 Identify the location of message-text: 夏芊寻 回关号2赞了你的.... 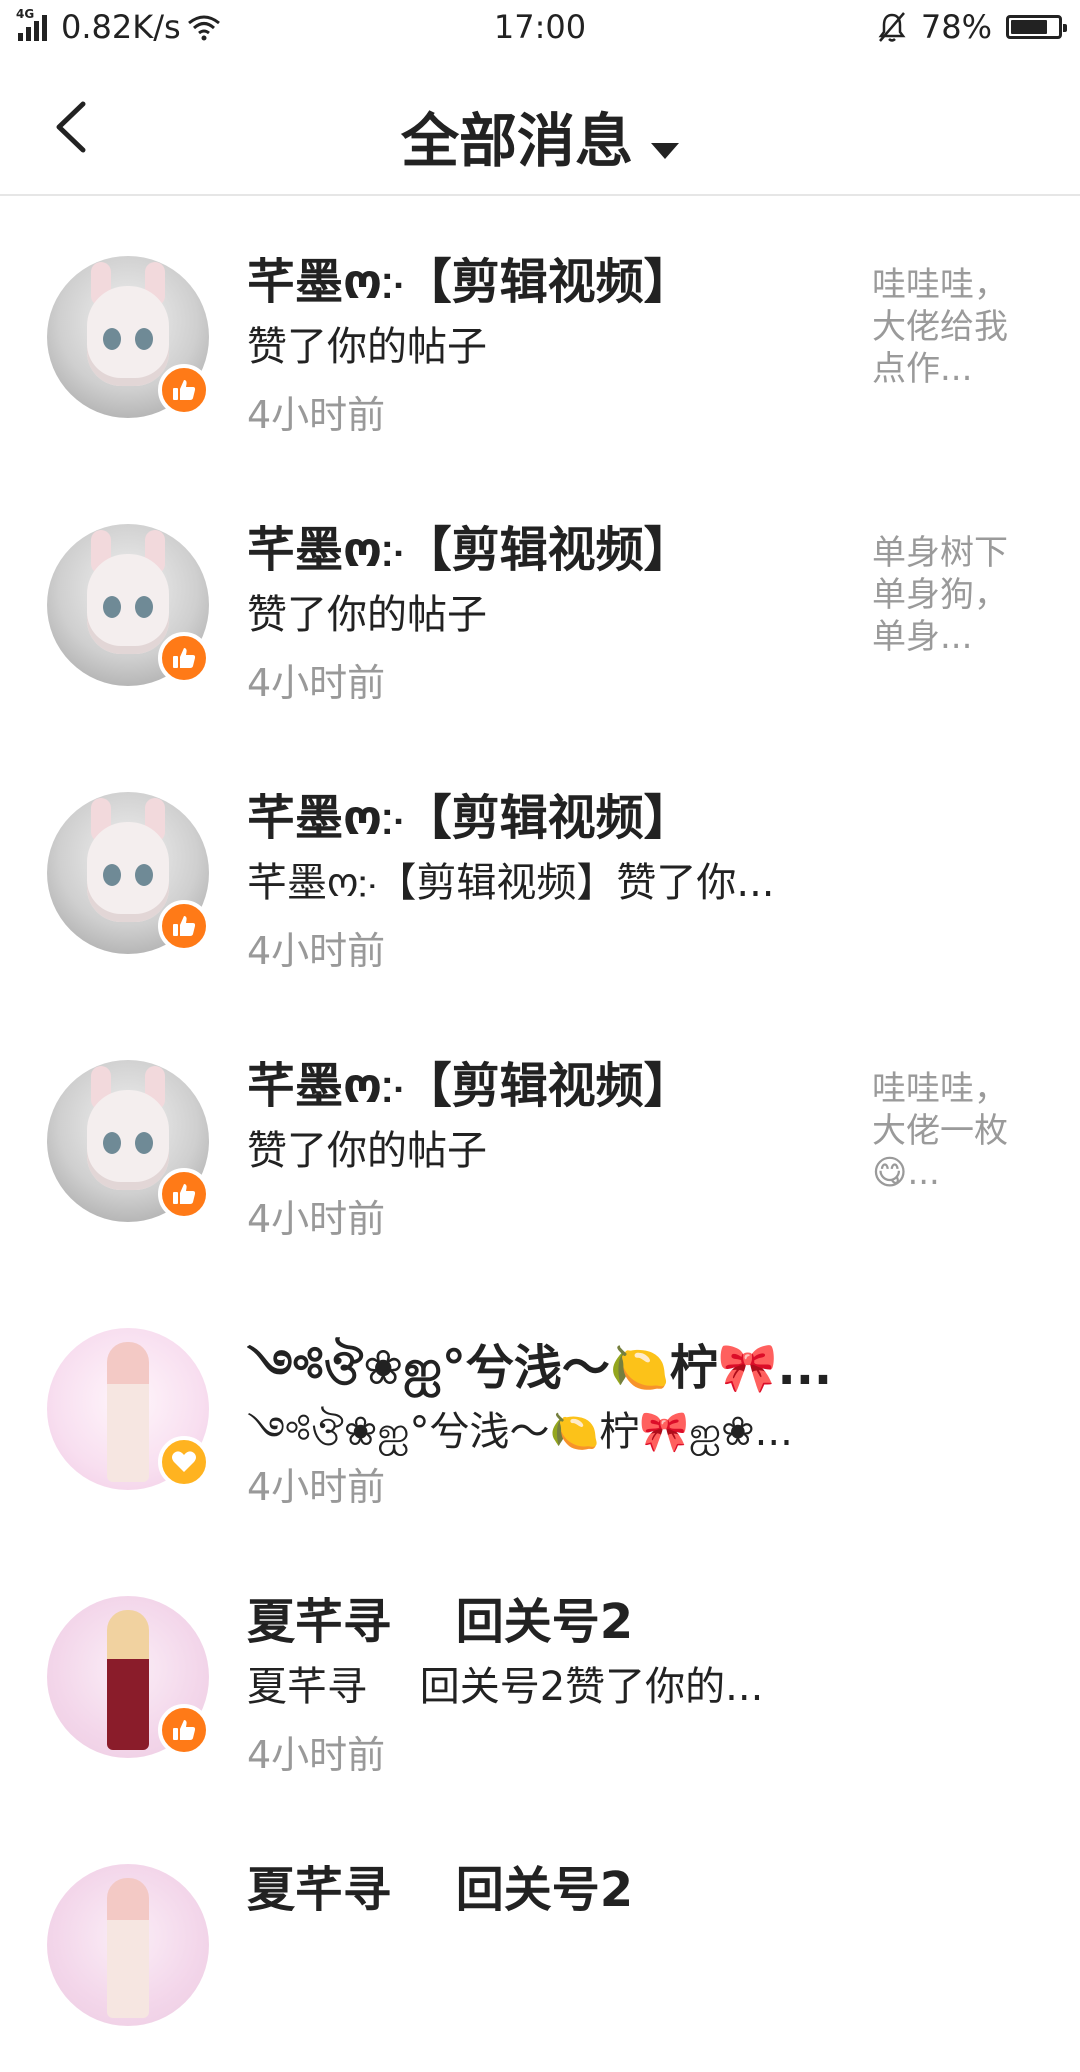
(505, 1687).